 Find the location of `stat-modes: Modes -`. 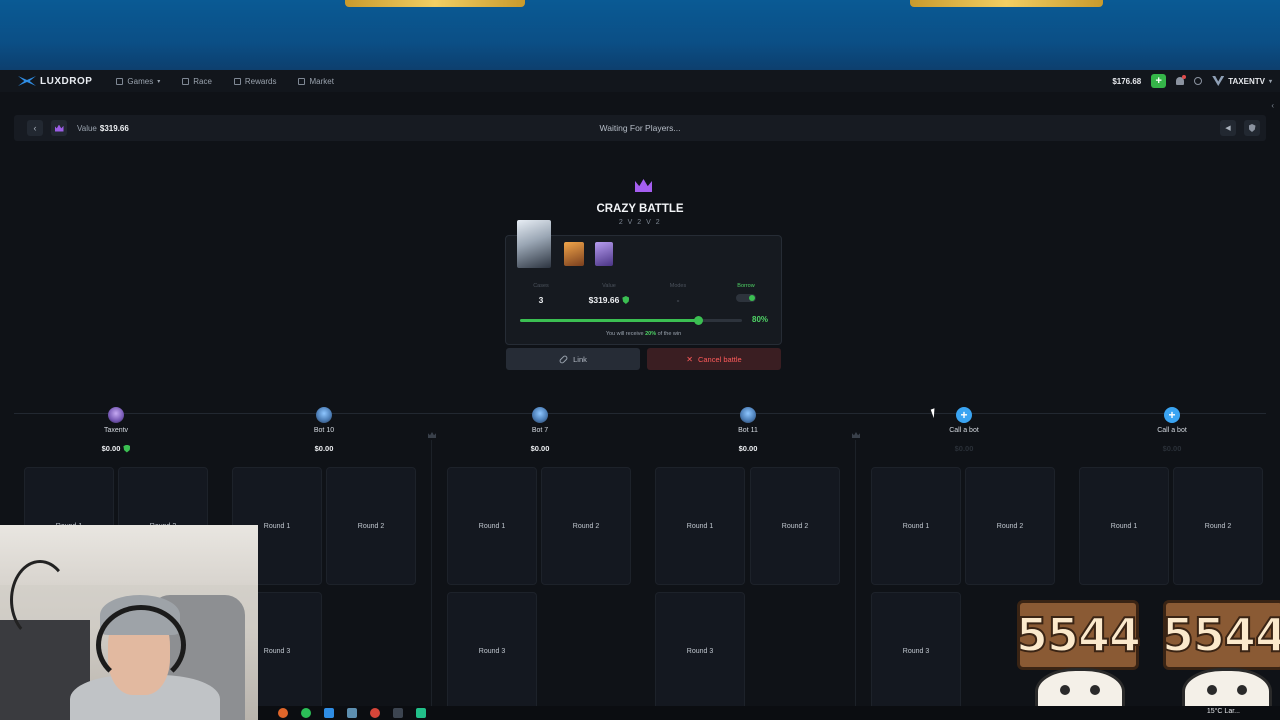

stat-modes: Modes - is located at coordinates (678, 294).